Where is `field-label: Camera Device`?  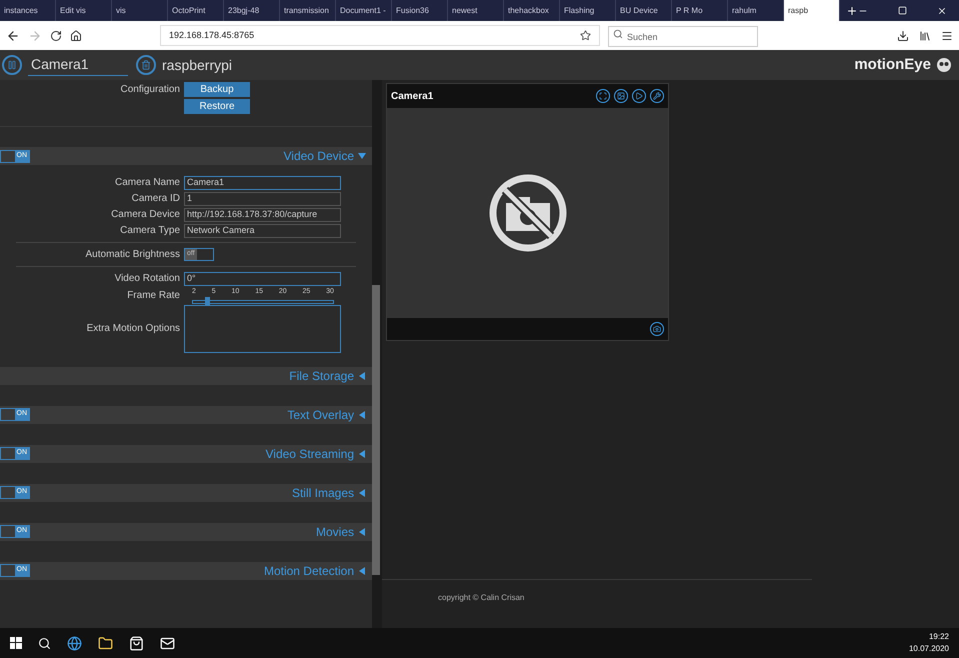
field-label: Camera Device is located at coordinates (145, 215).